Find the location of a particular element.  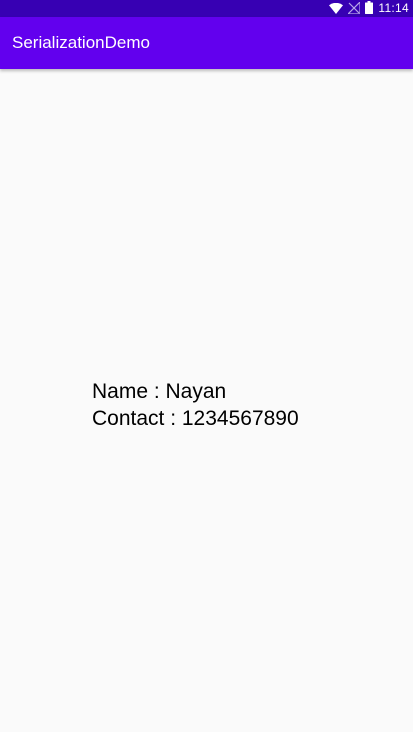

status-time: 11:14 is located at coordinates (393, 8).